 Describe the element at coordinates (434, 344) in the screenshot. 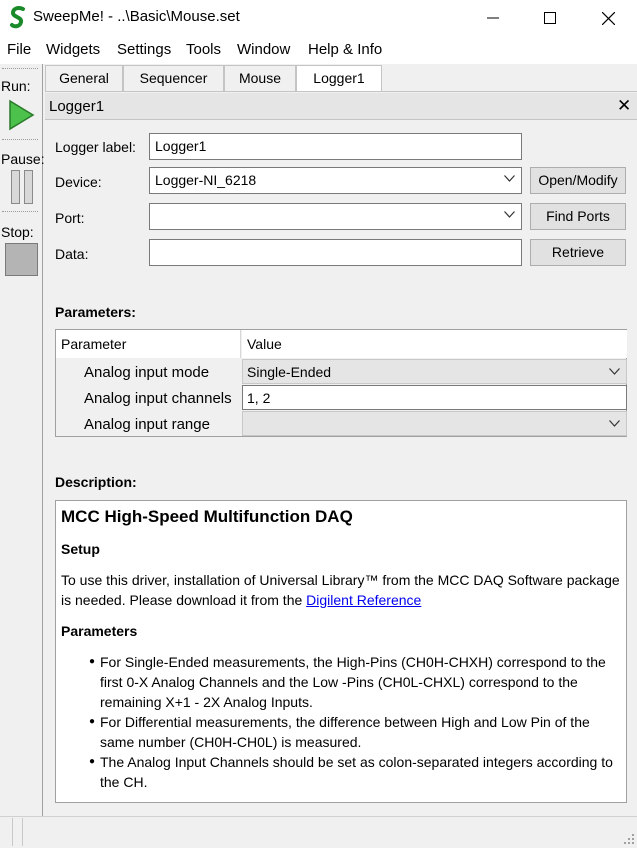

I see `column-header-value: Value` at that location.